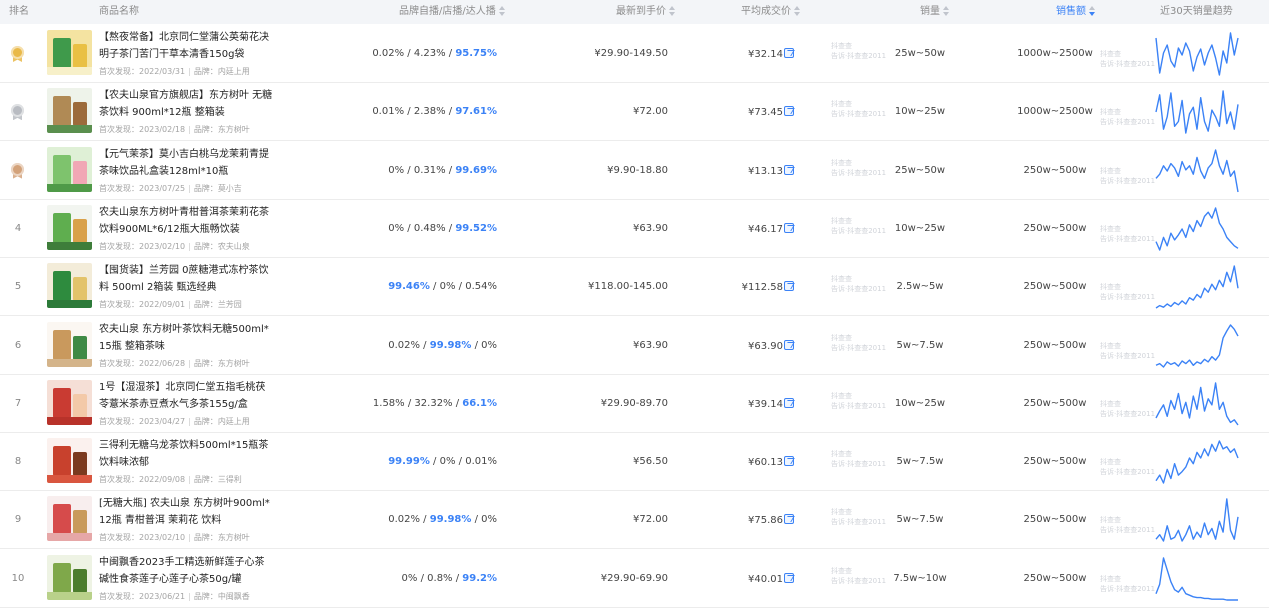 The width and height of the screenshot is (1269, 608). I want to click on avg-price: ¥32.14, so click(771, 54).